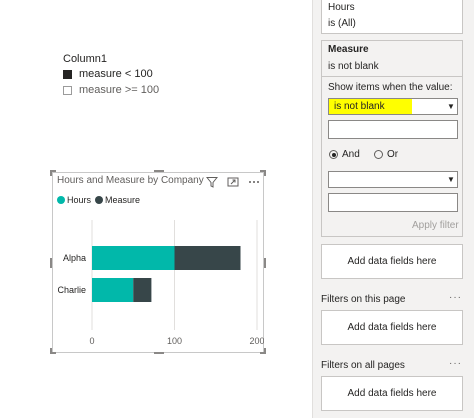  Describe the element at coordinates (123, 200) in the screenshot. I see `legend-label: Measure` at that location.